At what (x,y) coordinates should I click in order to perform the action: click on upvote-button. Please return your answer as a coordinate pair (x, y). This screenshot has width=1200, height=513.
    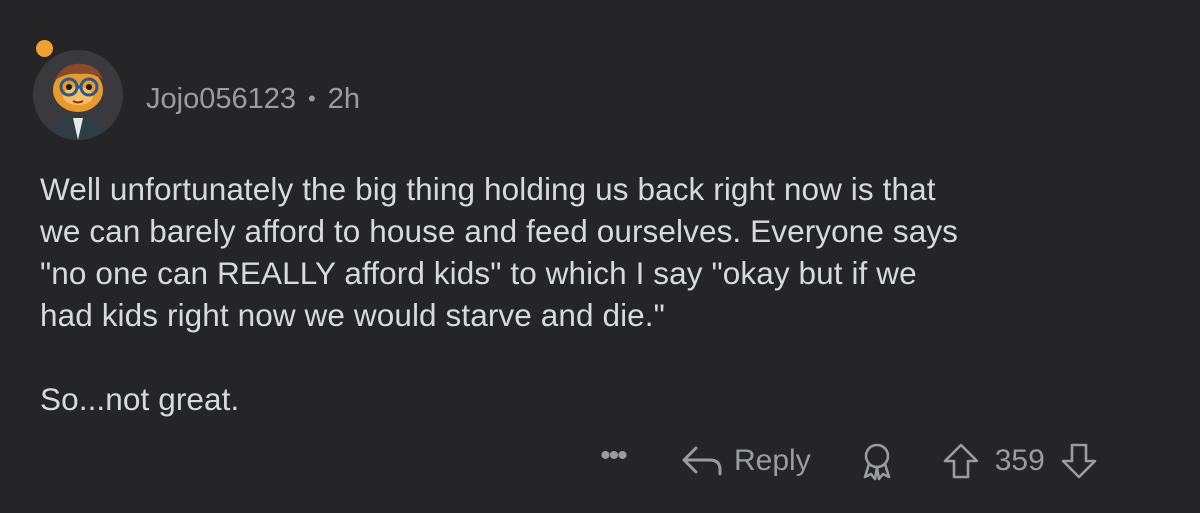
    Looking at the image, I should click on (961, 461).